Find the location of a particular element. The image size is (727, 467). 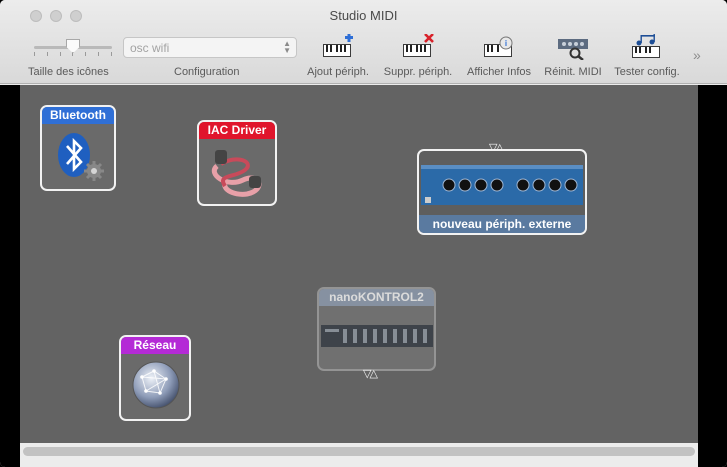

left-border is located at coordinates (10, 276).